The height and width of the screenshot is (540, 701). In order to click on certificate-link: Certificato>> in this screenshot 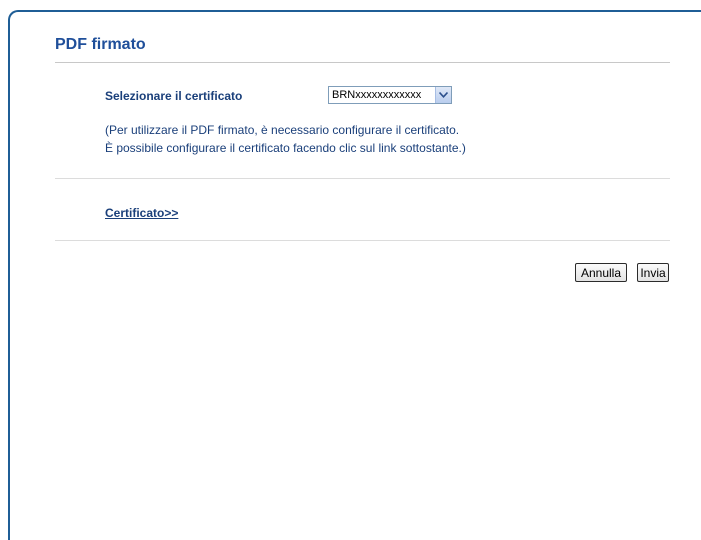, I will do `click(141, 213)`.